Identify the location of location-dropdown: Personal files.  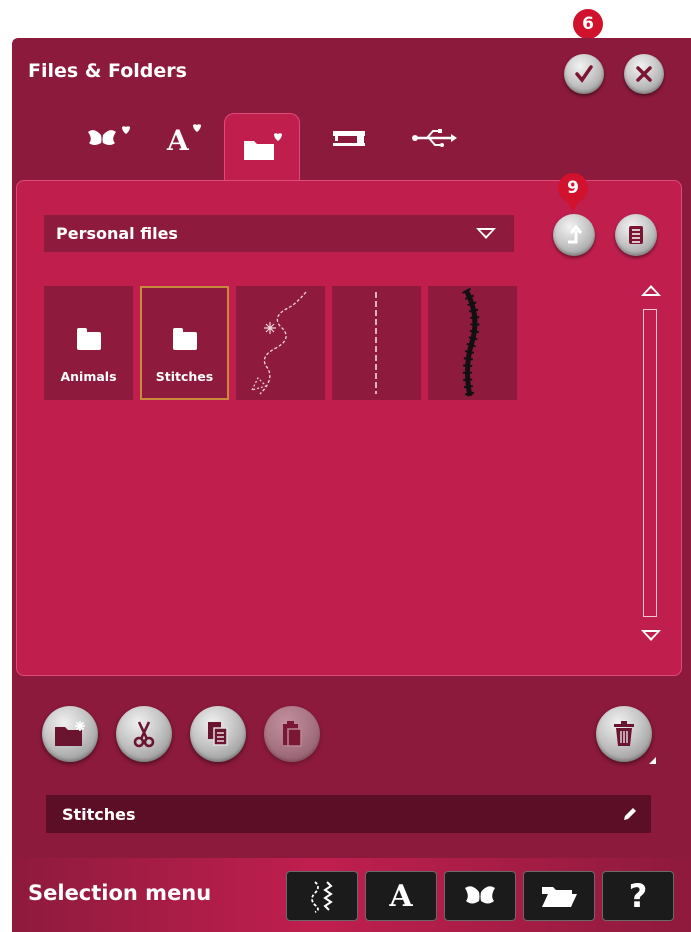
(279, 233).